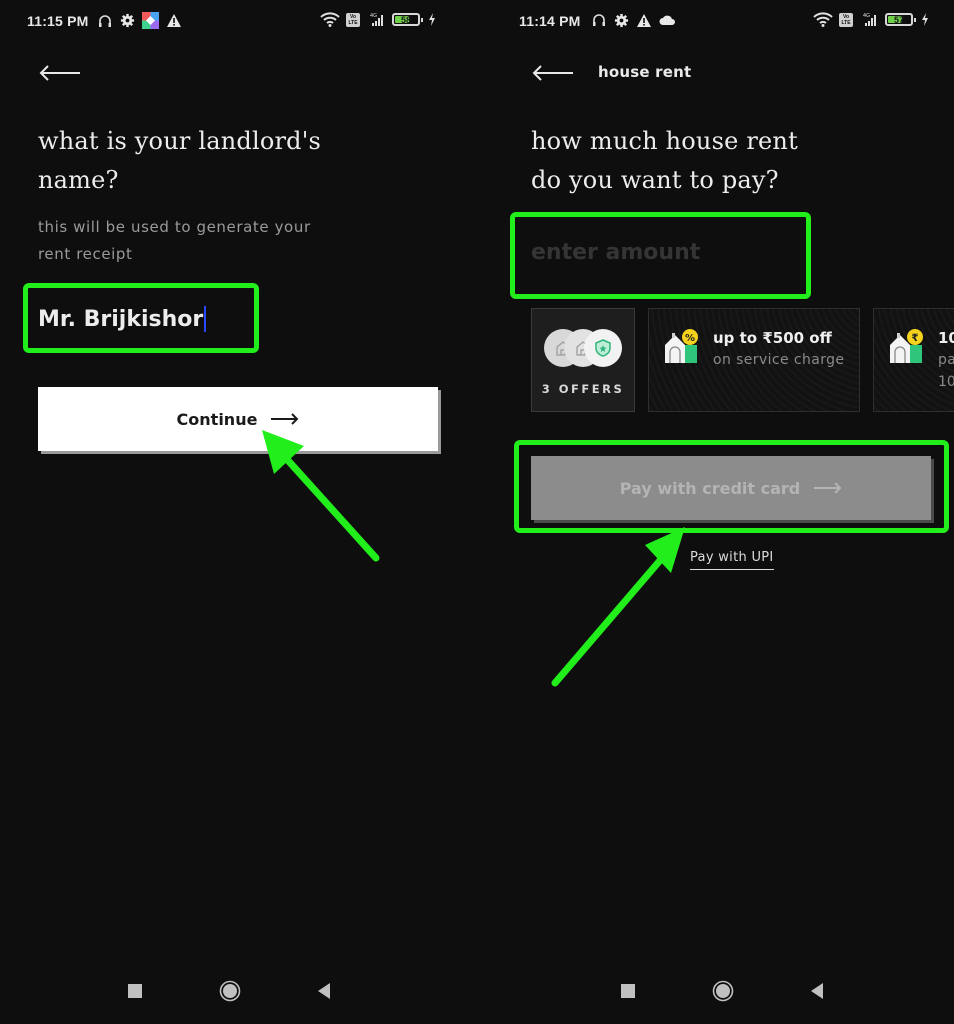 This screenshot has height=1024, width=954. What do you see at coordinates (772, 338) in the screenshot?
I see `offer-title: up to ₹500 off` at bounding box center [772, 338].